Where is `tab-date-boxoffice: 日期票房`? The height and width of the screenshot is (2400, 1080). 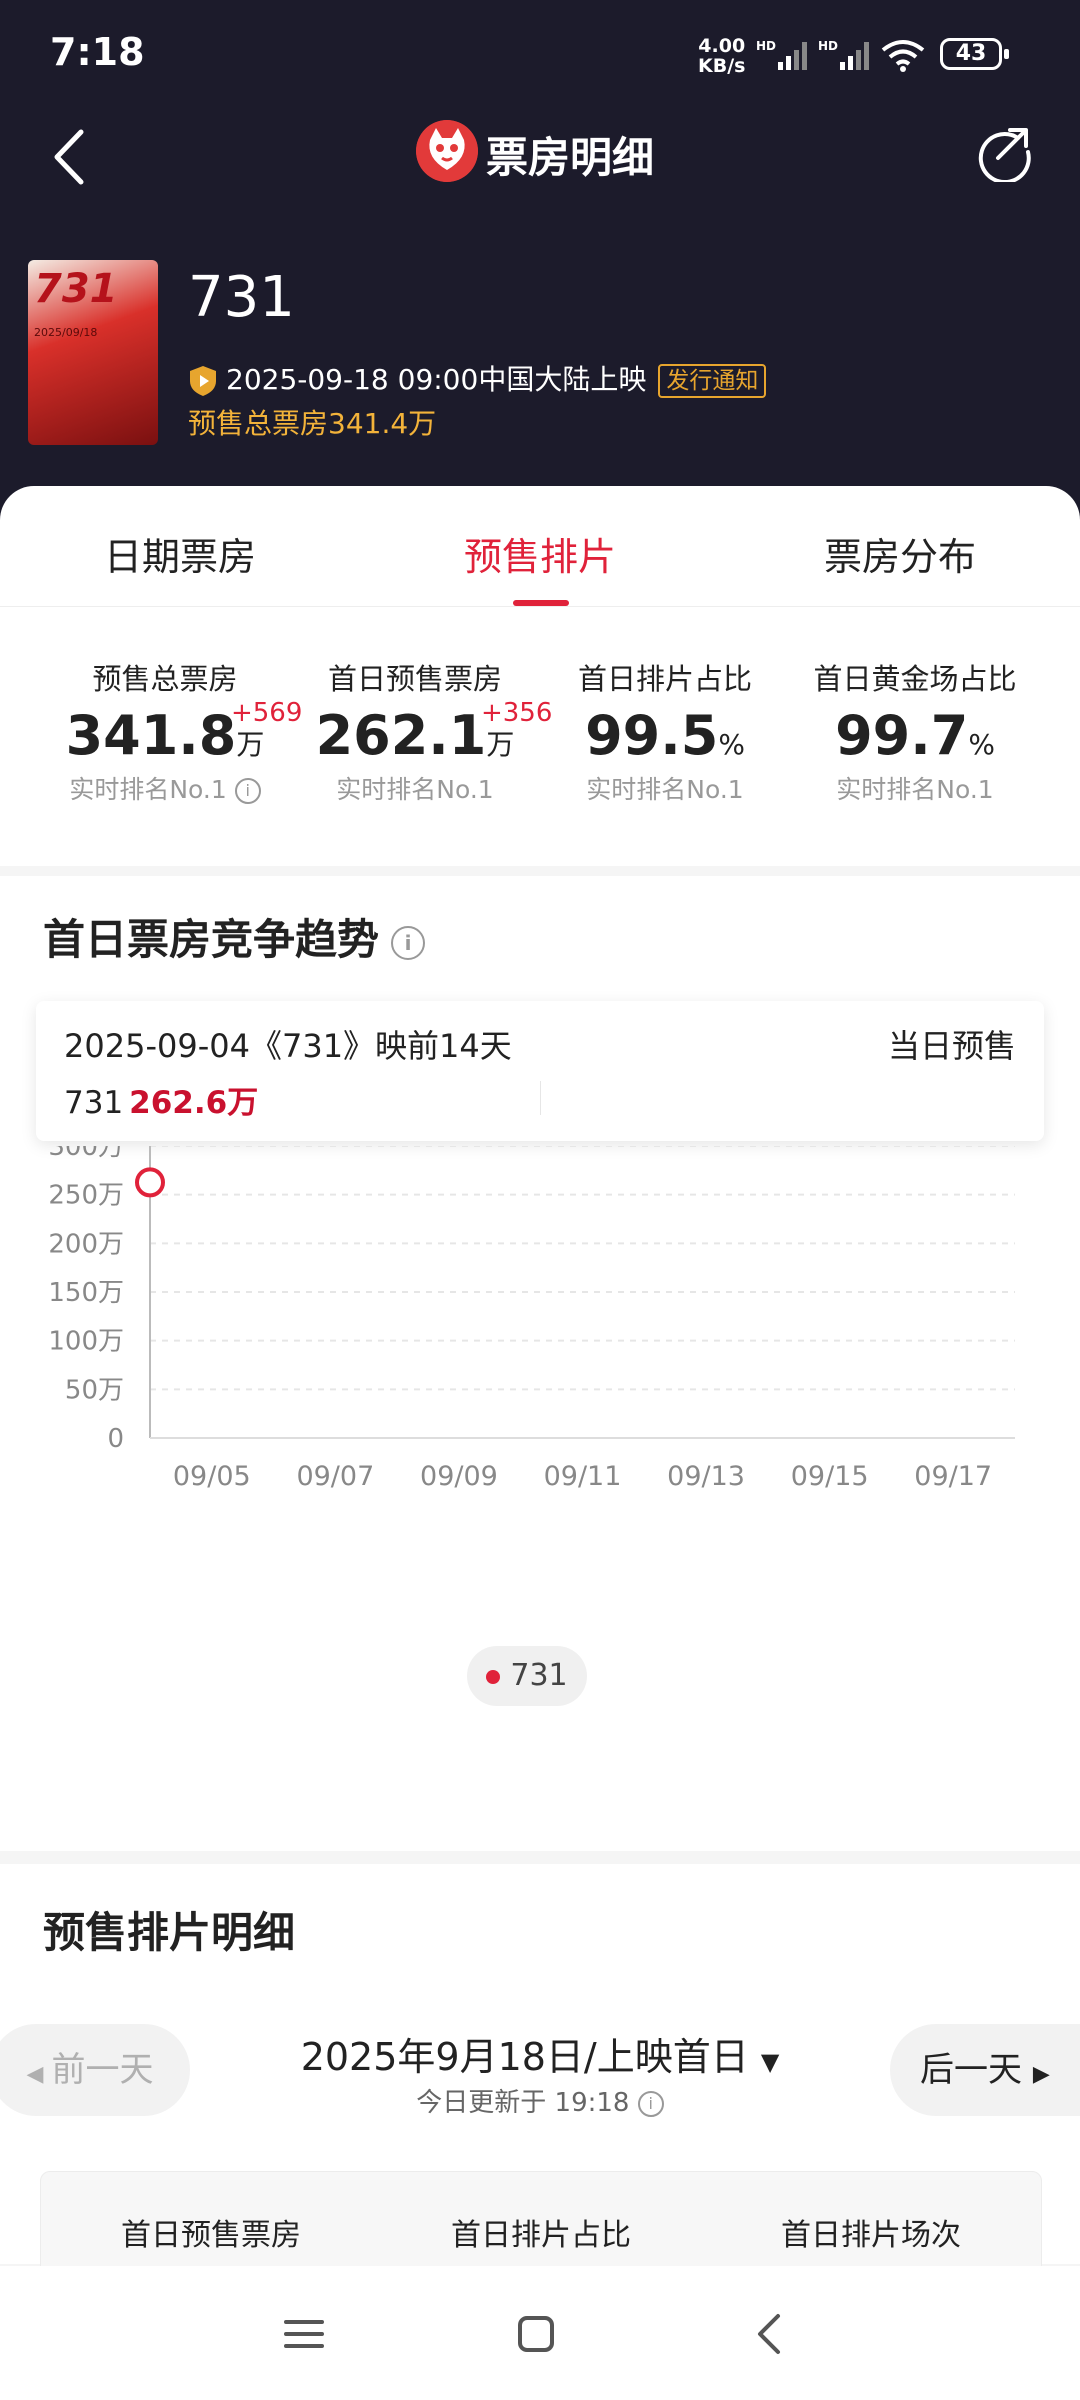
tab-date-boxoffice: 日期票房 is located at coordinates (180, 553).